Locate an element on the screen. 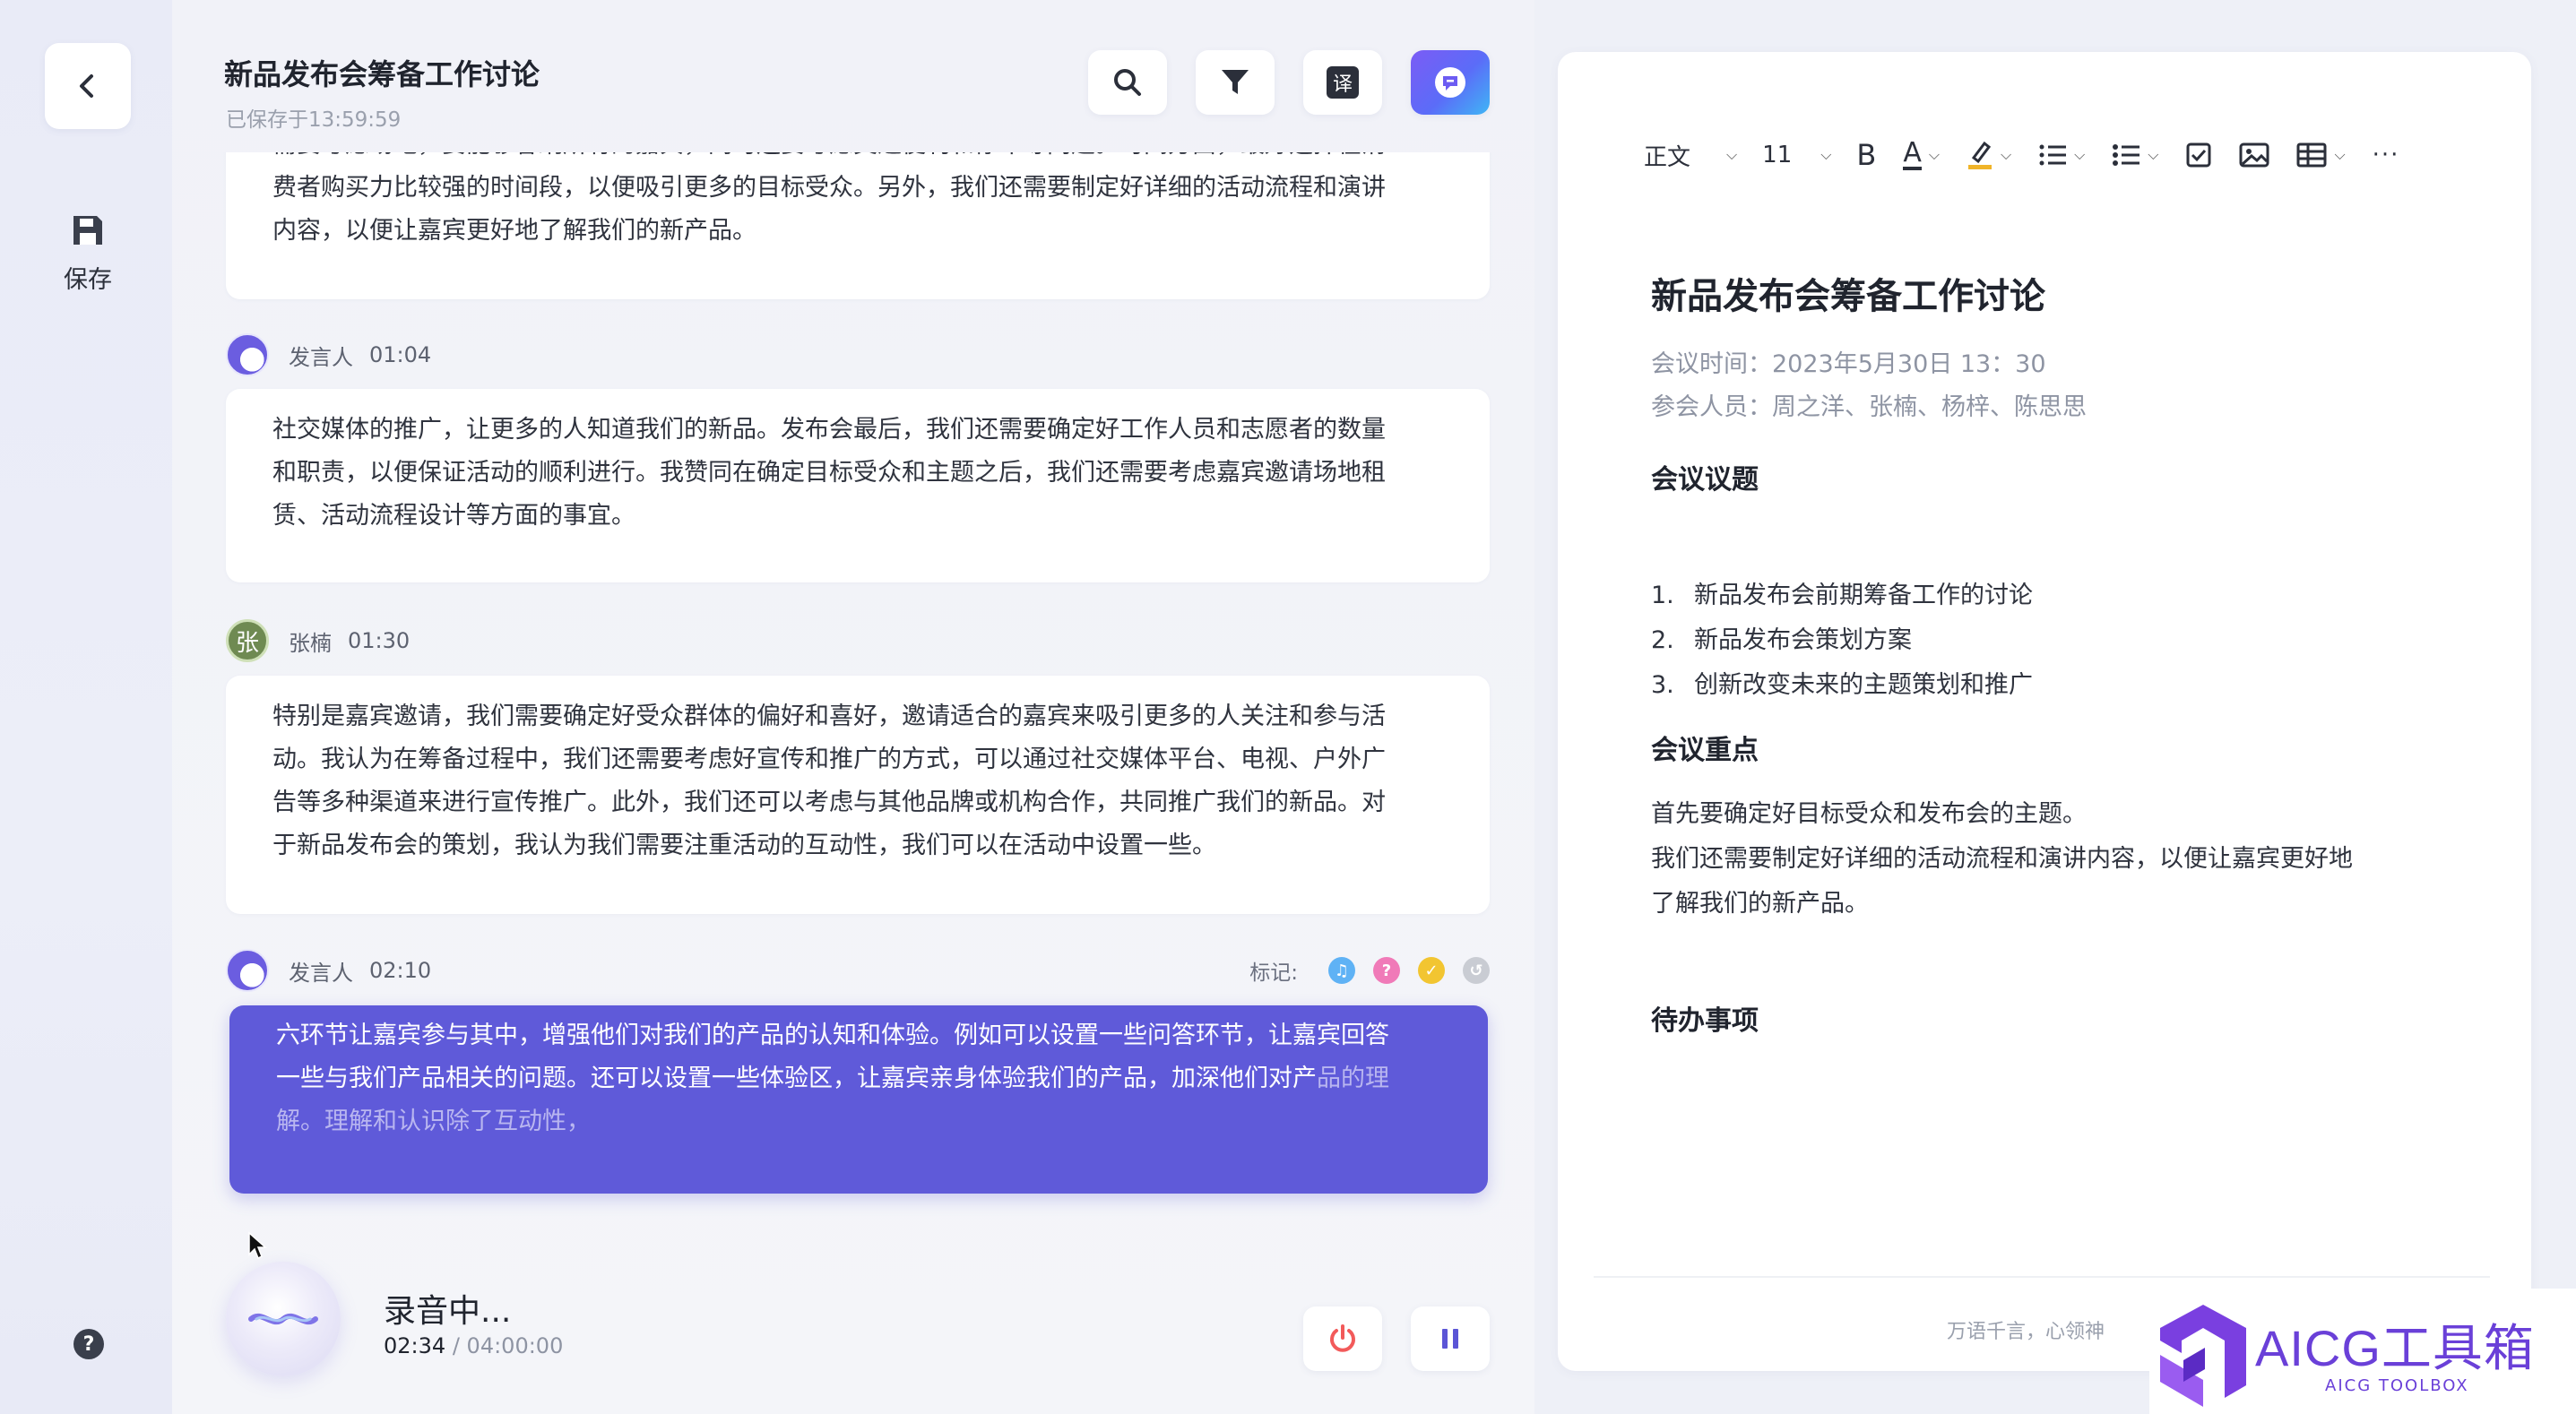 The height and width of the screenshot is (1414, 2576). insert-table-button: ⌵ is located at coordinates (2321, 155).